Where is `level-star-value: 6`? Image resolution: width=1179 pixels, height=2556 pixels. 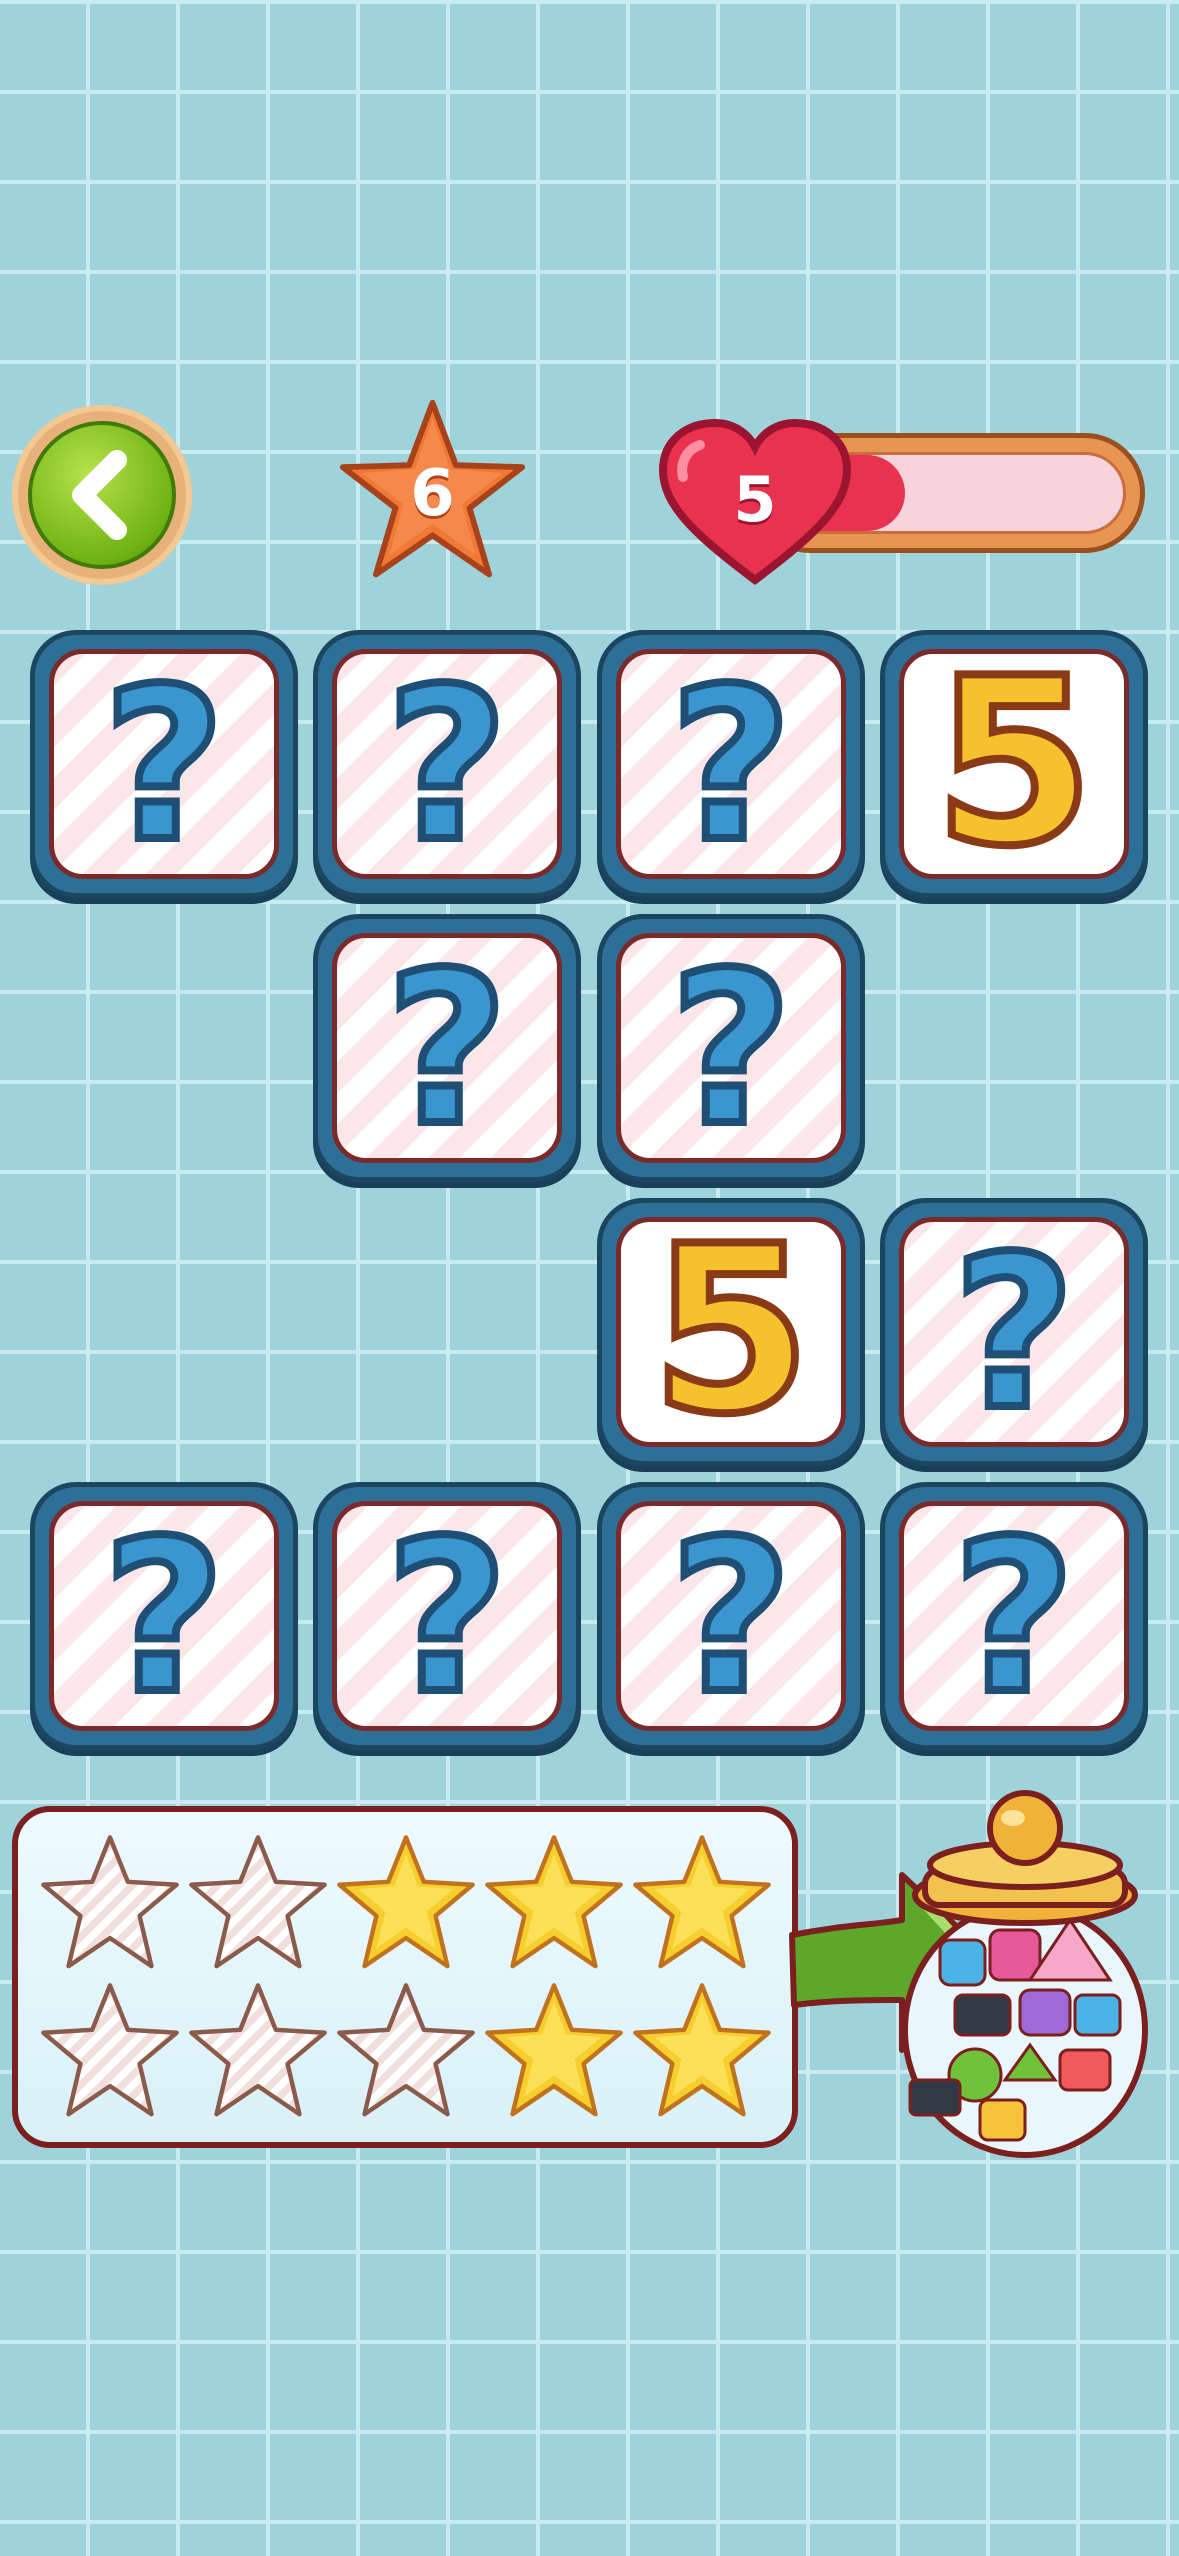
level-star-value: 6 is located at coordinates (432, 494).